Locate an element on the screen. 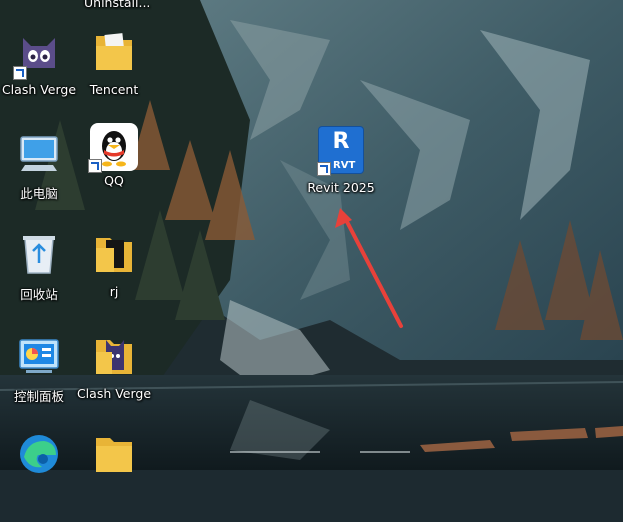 This screenshot has width=623, height=522. control-panel: 控制面板 is located at coordinates (40, 376).